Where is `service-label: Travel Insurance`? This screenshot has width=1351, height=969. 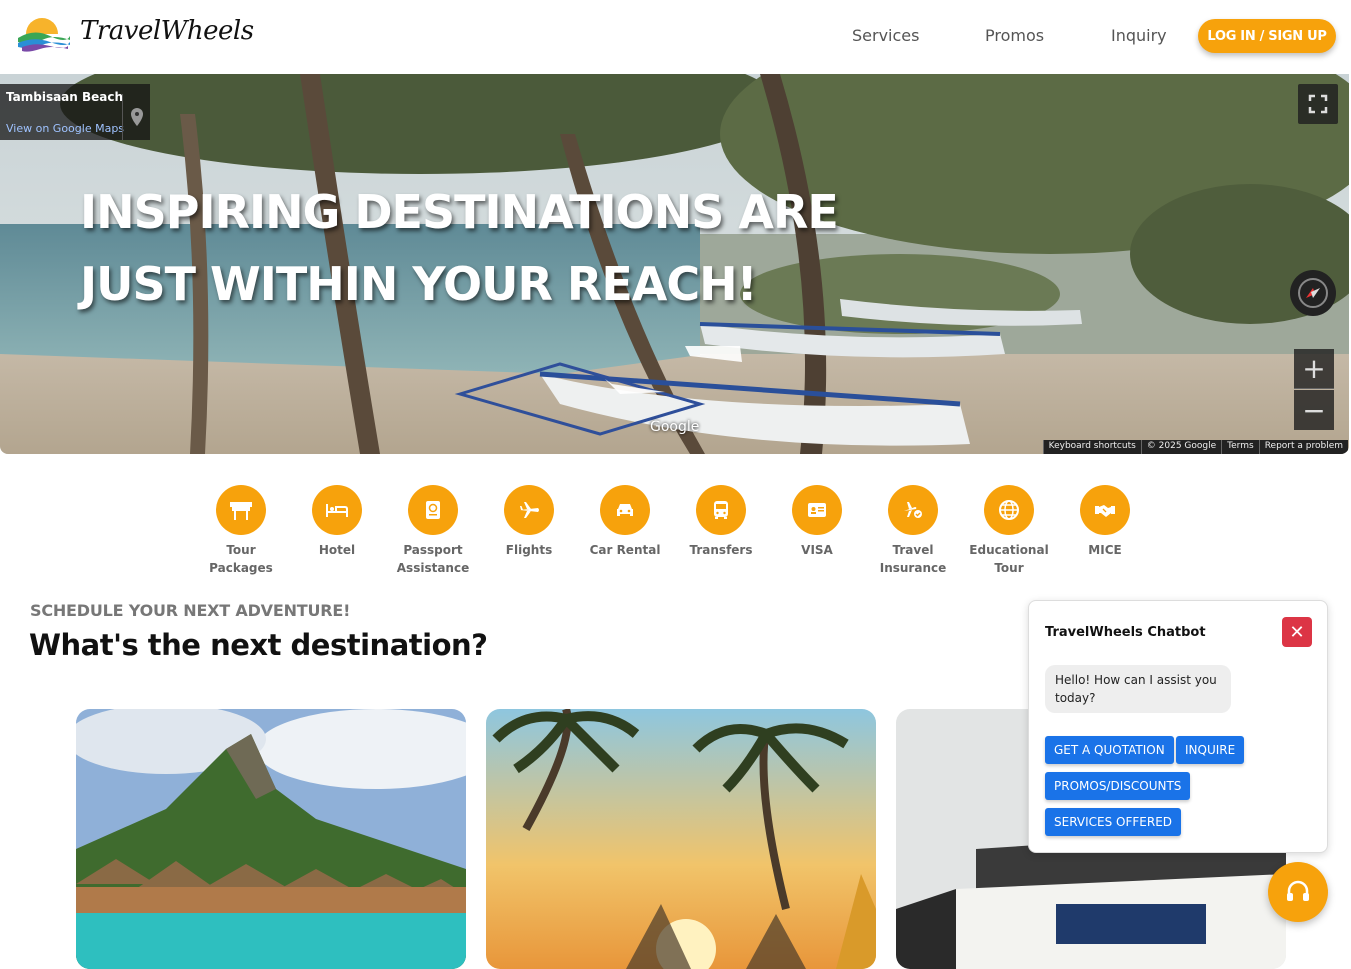
service-label: Travel Insurance is located at coordinates (913, 559).